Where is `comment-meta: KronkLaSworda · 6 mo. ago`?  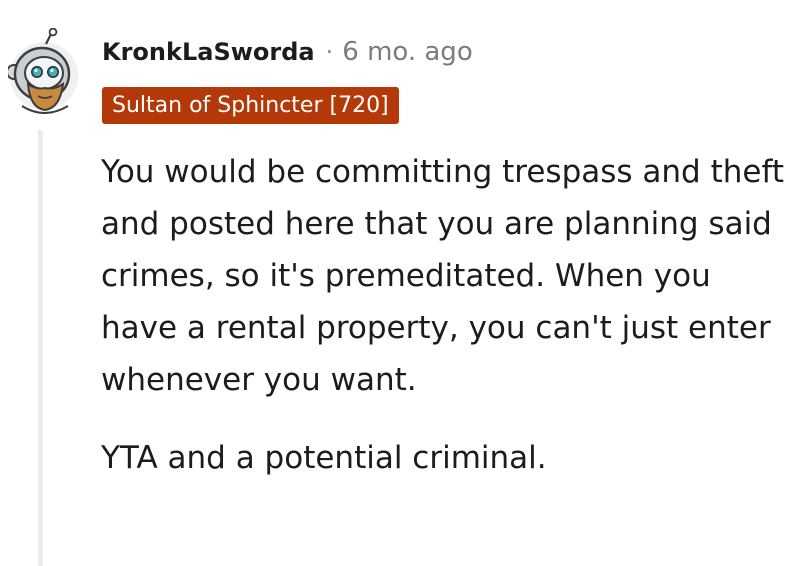
comment-meta: KronkLaSworda · 6 mo. ago is located at coordinates (287, 52).